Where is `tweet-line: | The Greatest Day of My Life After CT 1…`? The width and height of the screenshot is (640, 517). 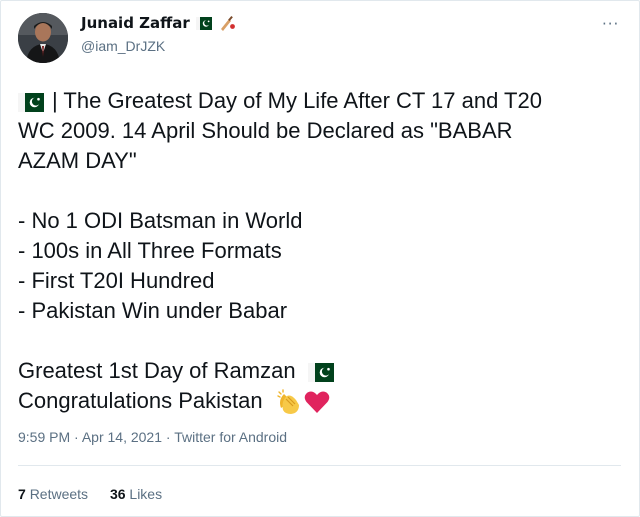
tweet-line: | The Greatest Day of My Life After CT 1… is located at coordinates (318, 101).